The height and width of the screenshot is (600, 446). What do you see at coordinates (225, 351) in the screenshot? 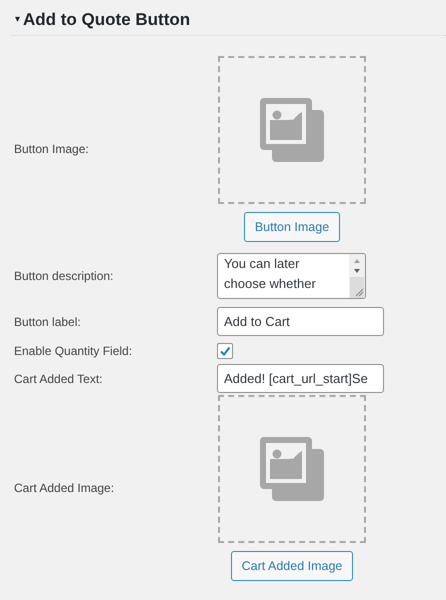
I see `checkbox` at bounding box center [225, 351].